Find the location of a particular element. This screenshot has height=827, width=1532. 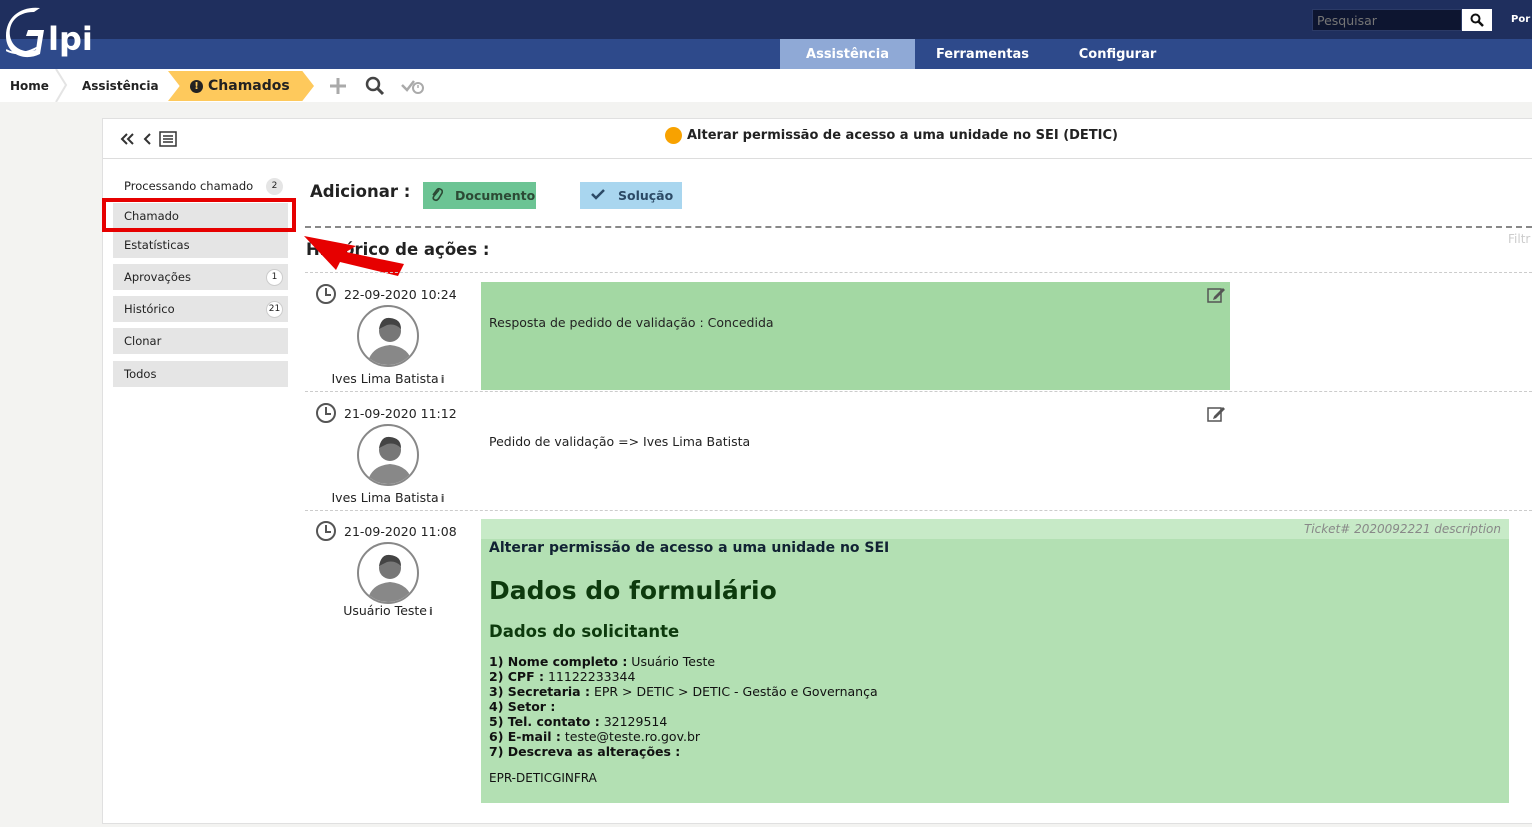

tab-count: 1 is located at coordinates (274, 277).